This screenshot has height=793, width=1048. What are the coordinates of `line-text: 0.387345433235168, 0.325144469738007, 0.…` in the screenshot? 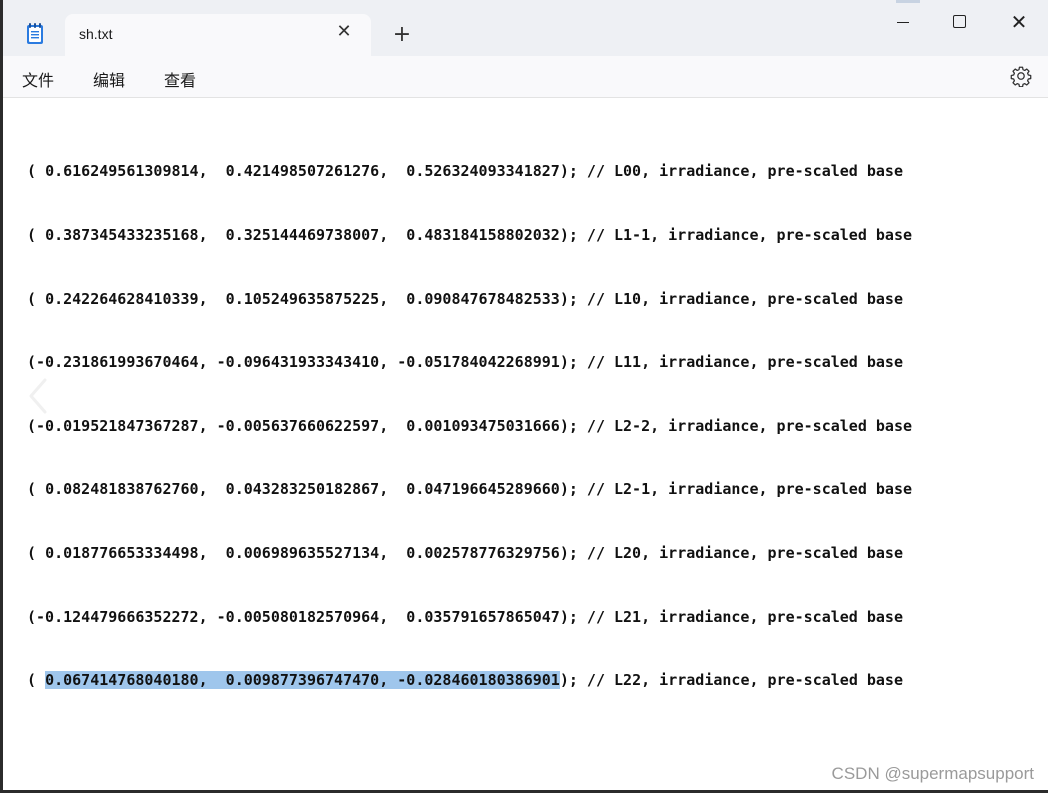 It's located at (479, 235).